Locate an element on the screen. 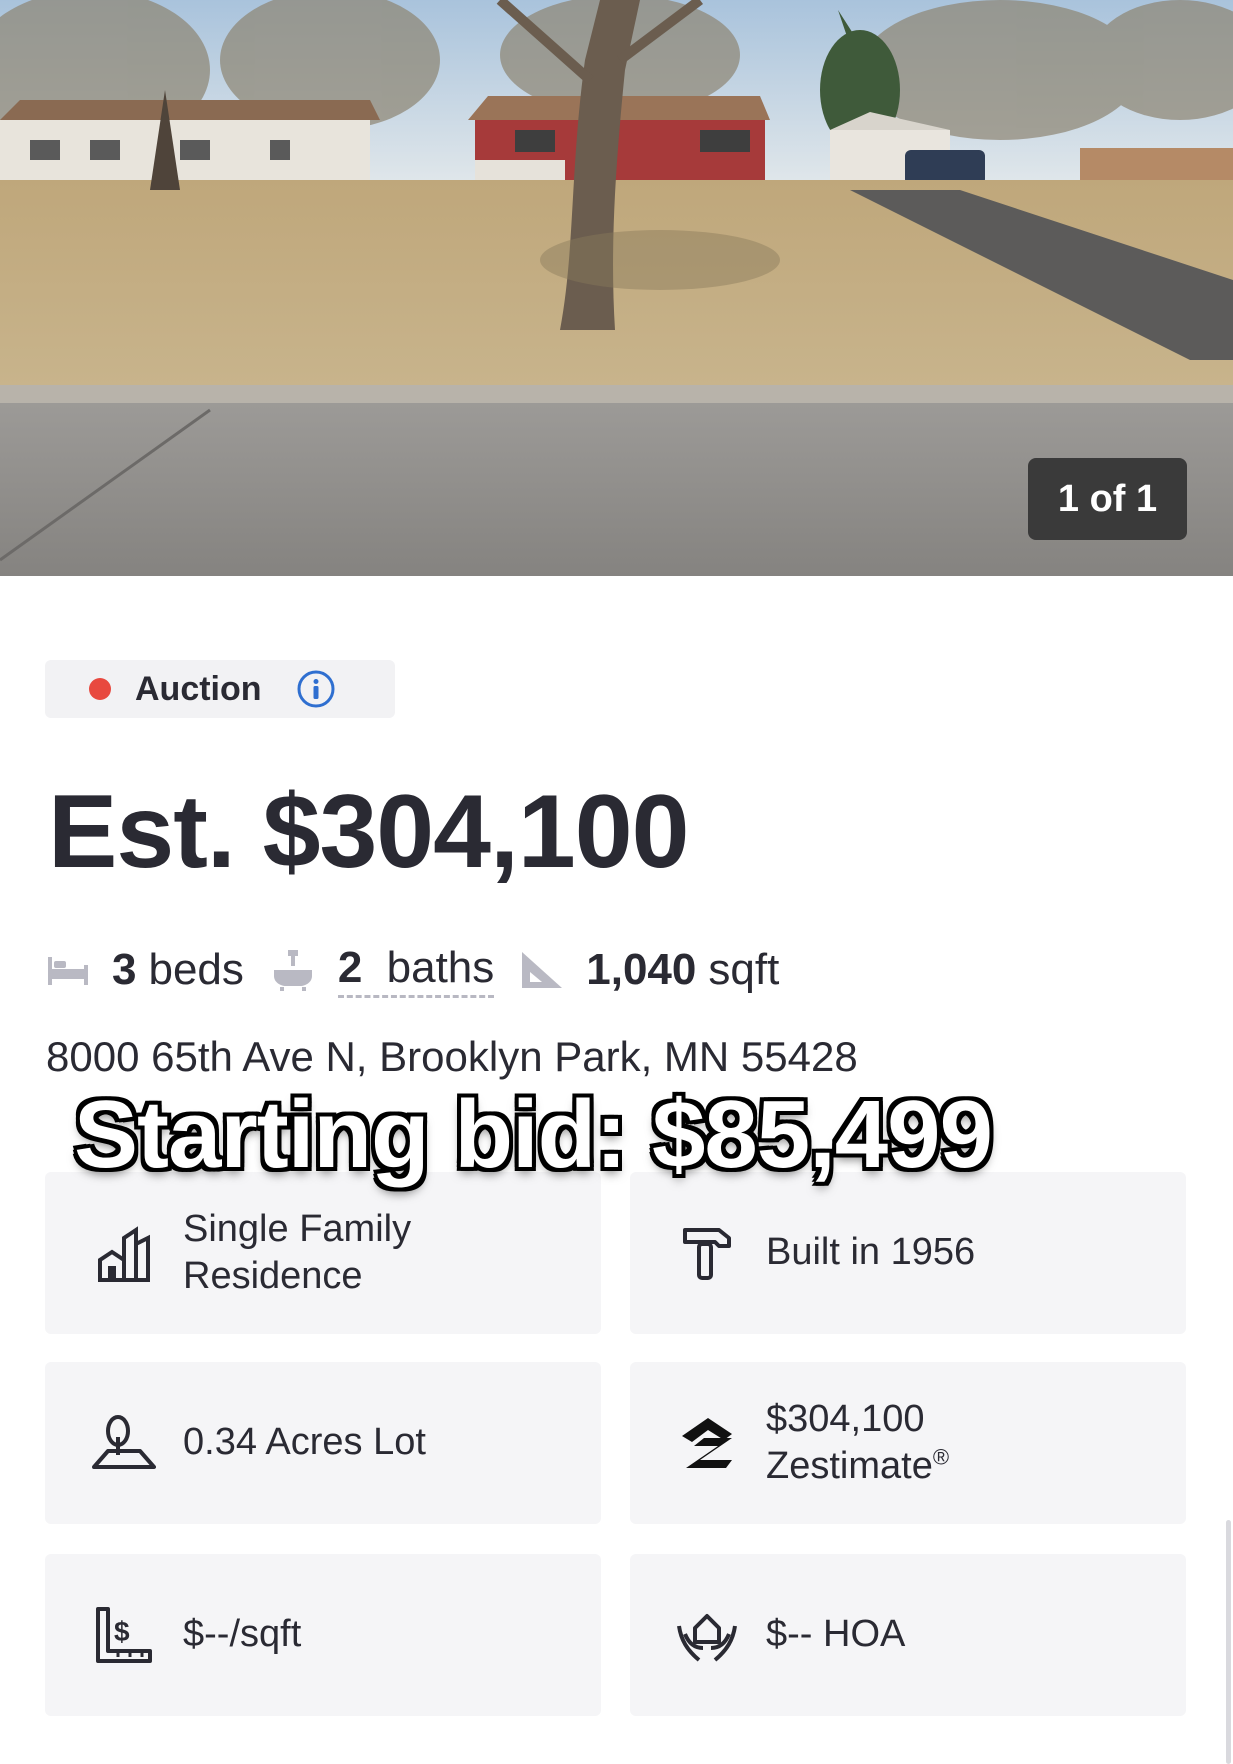 Image resolution: width=1233 pixels, height=1764 pixels. year-built: Built in 1956 is located at coordinates (871, 1252).